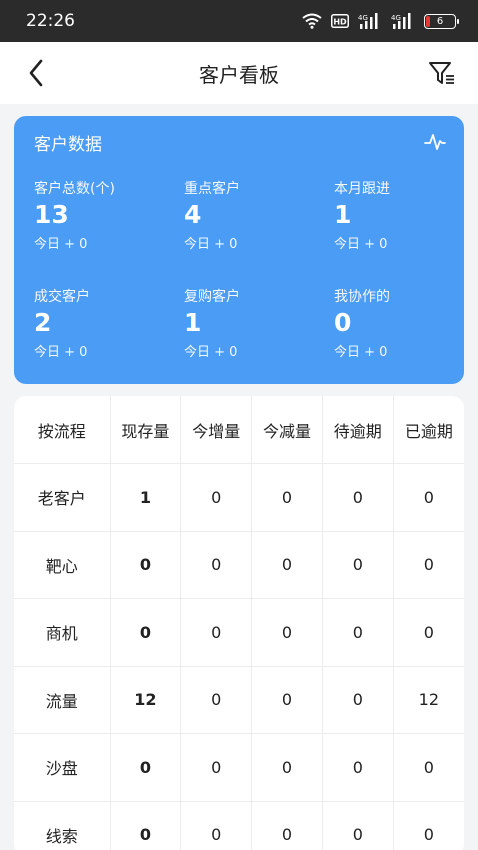 The width and height of the screenshot is (478, 850). What do you see at coordinates (62, 767) in the screenshot?
I see `row-label: 沙盘` at bounding box center [62, 767].